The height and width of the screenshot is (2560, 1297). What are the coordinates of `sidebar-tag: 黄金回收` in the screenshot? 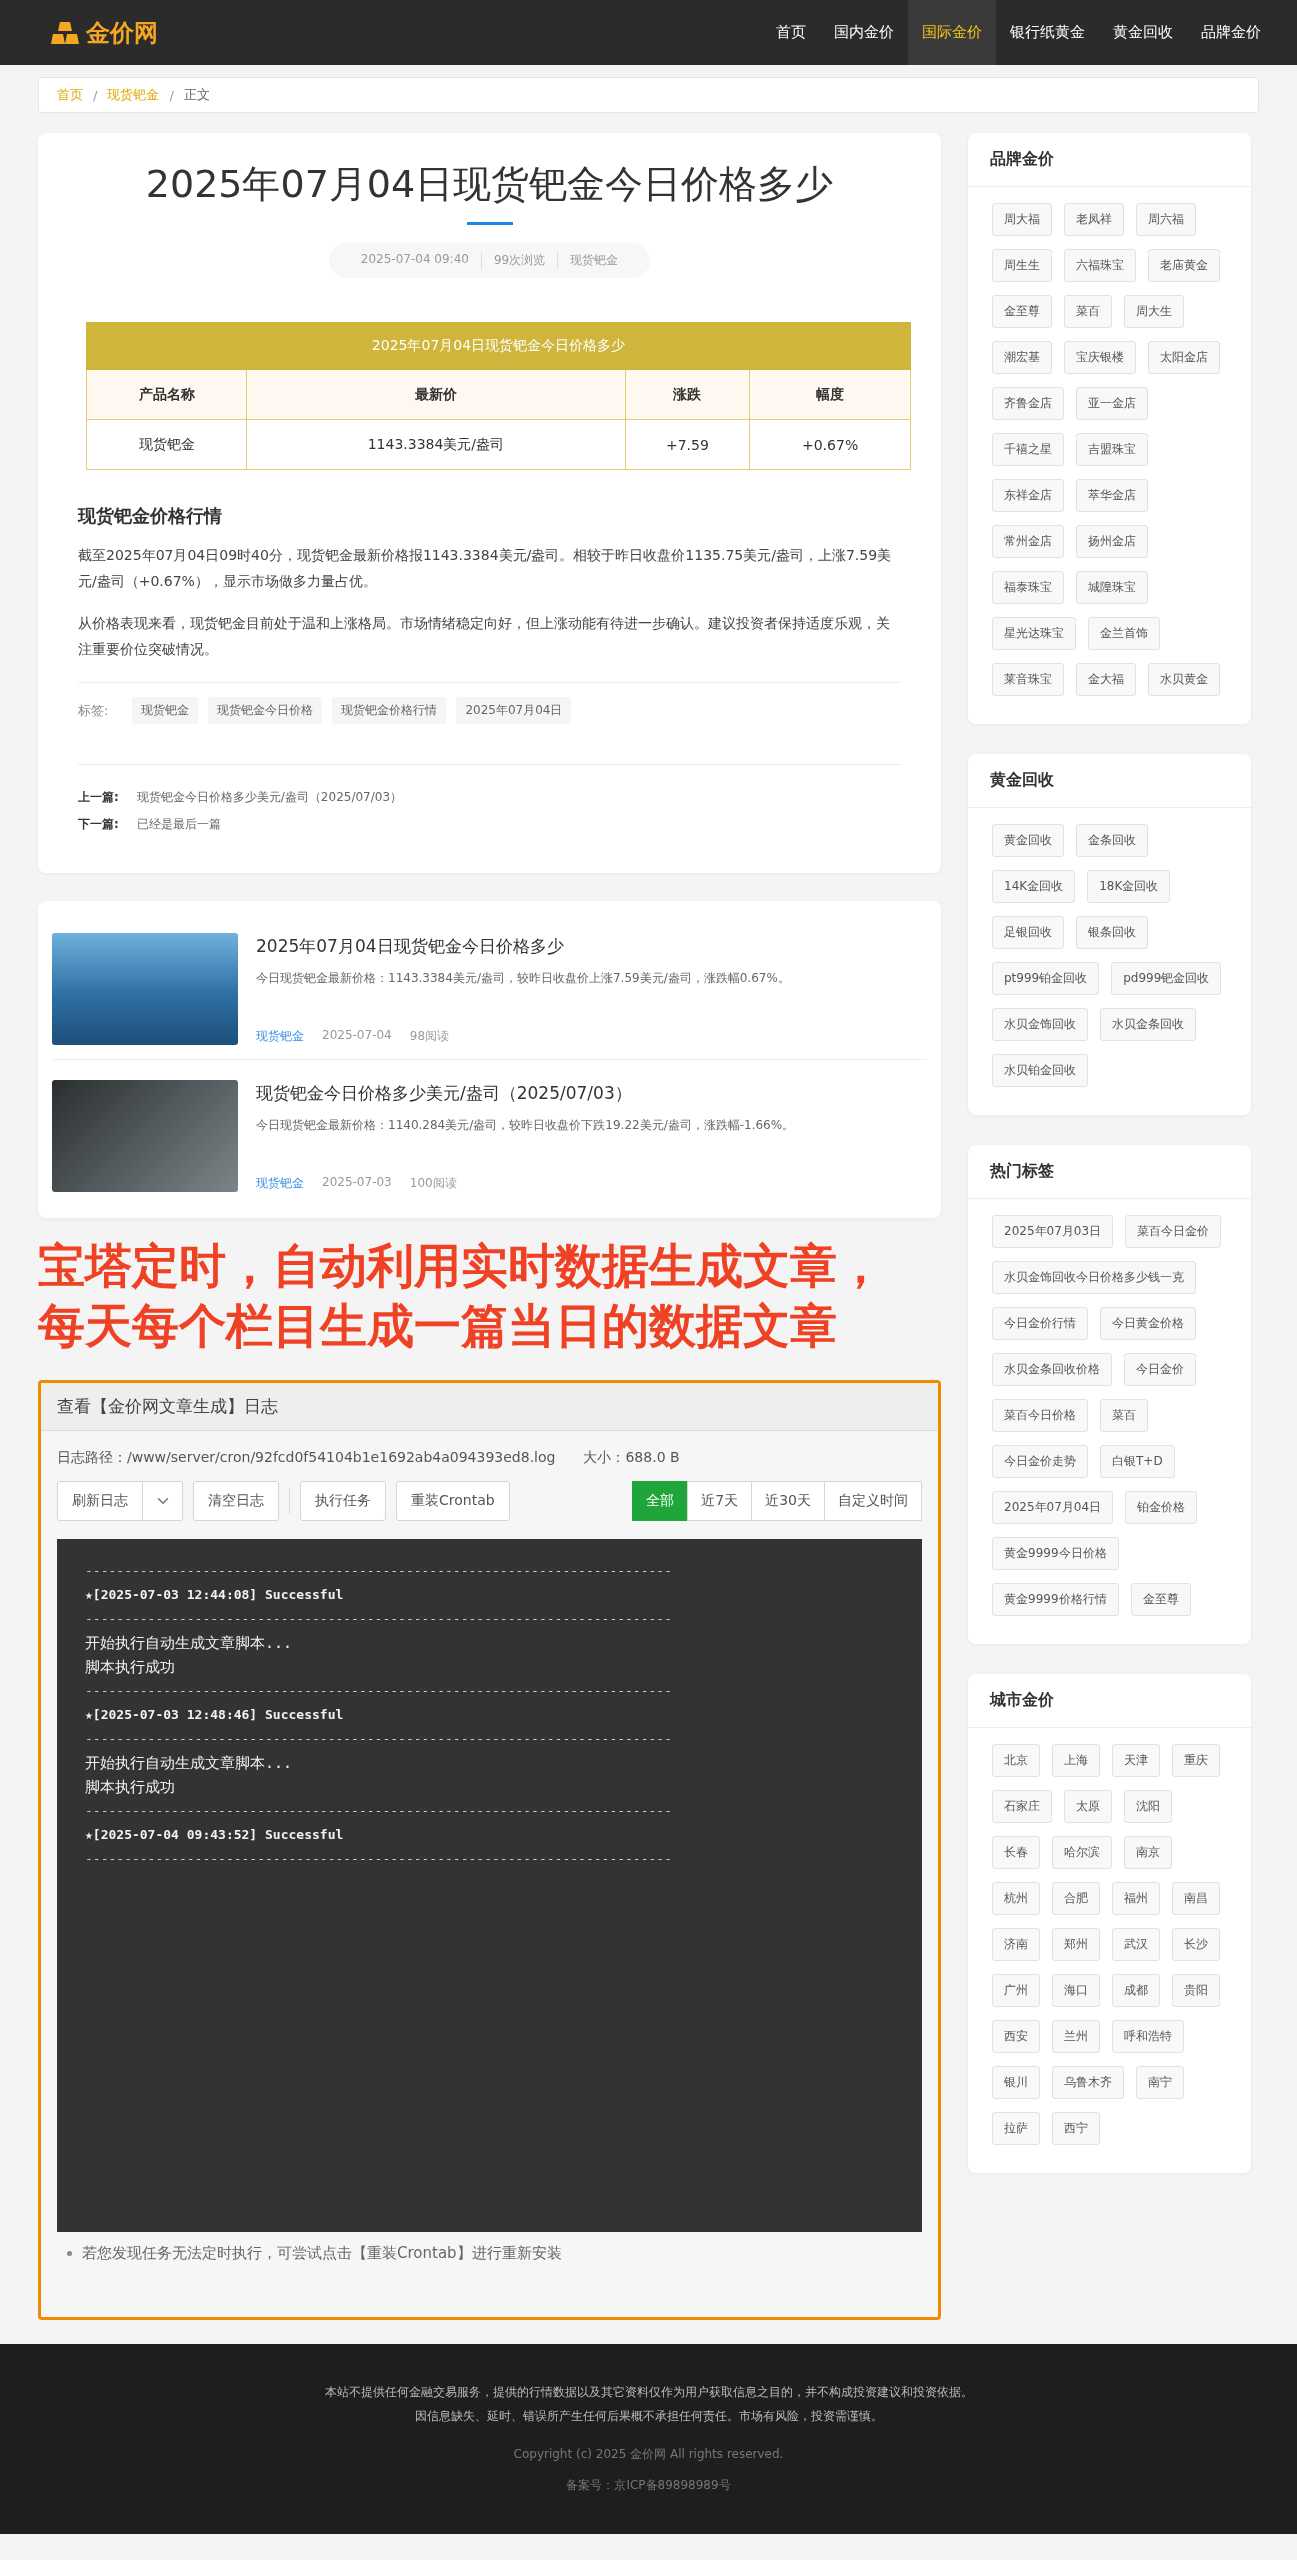 It's located at (1028, 840).